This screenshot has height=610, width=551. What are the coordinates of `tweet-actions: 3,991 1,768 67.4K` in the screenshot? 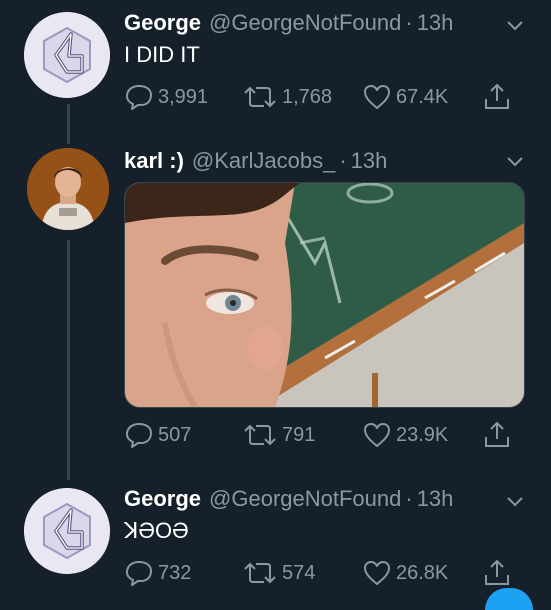 It's located at (319, 97).